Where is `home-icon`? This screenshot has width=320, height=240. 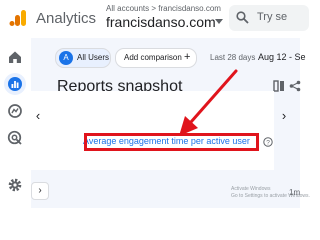
home-icon is located at coordinates (15, 57).